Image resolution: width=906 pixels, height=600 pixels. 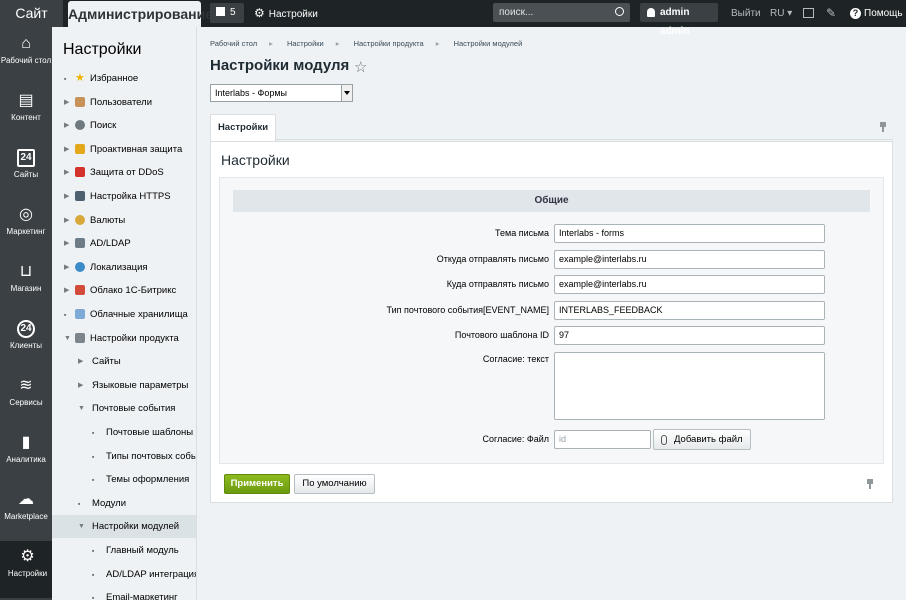 I want to click on module-select: Interlabs - Формы, so click(x=281, y=93).